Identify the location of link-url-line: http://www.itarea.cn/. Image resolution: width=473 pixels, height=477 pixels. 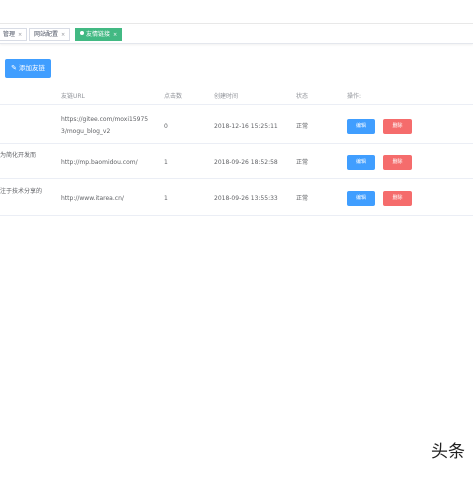
(92, 198).